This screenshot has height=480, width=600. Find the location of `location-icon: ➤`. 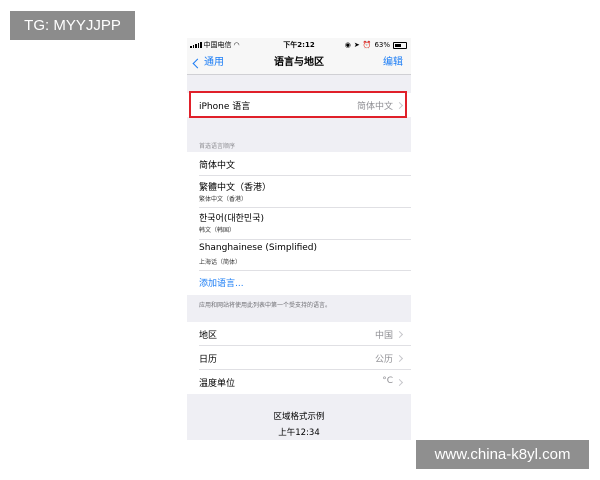

location-icon: ➤ is located at coordinates (356, 45).